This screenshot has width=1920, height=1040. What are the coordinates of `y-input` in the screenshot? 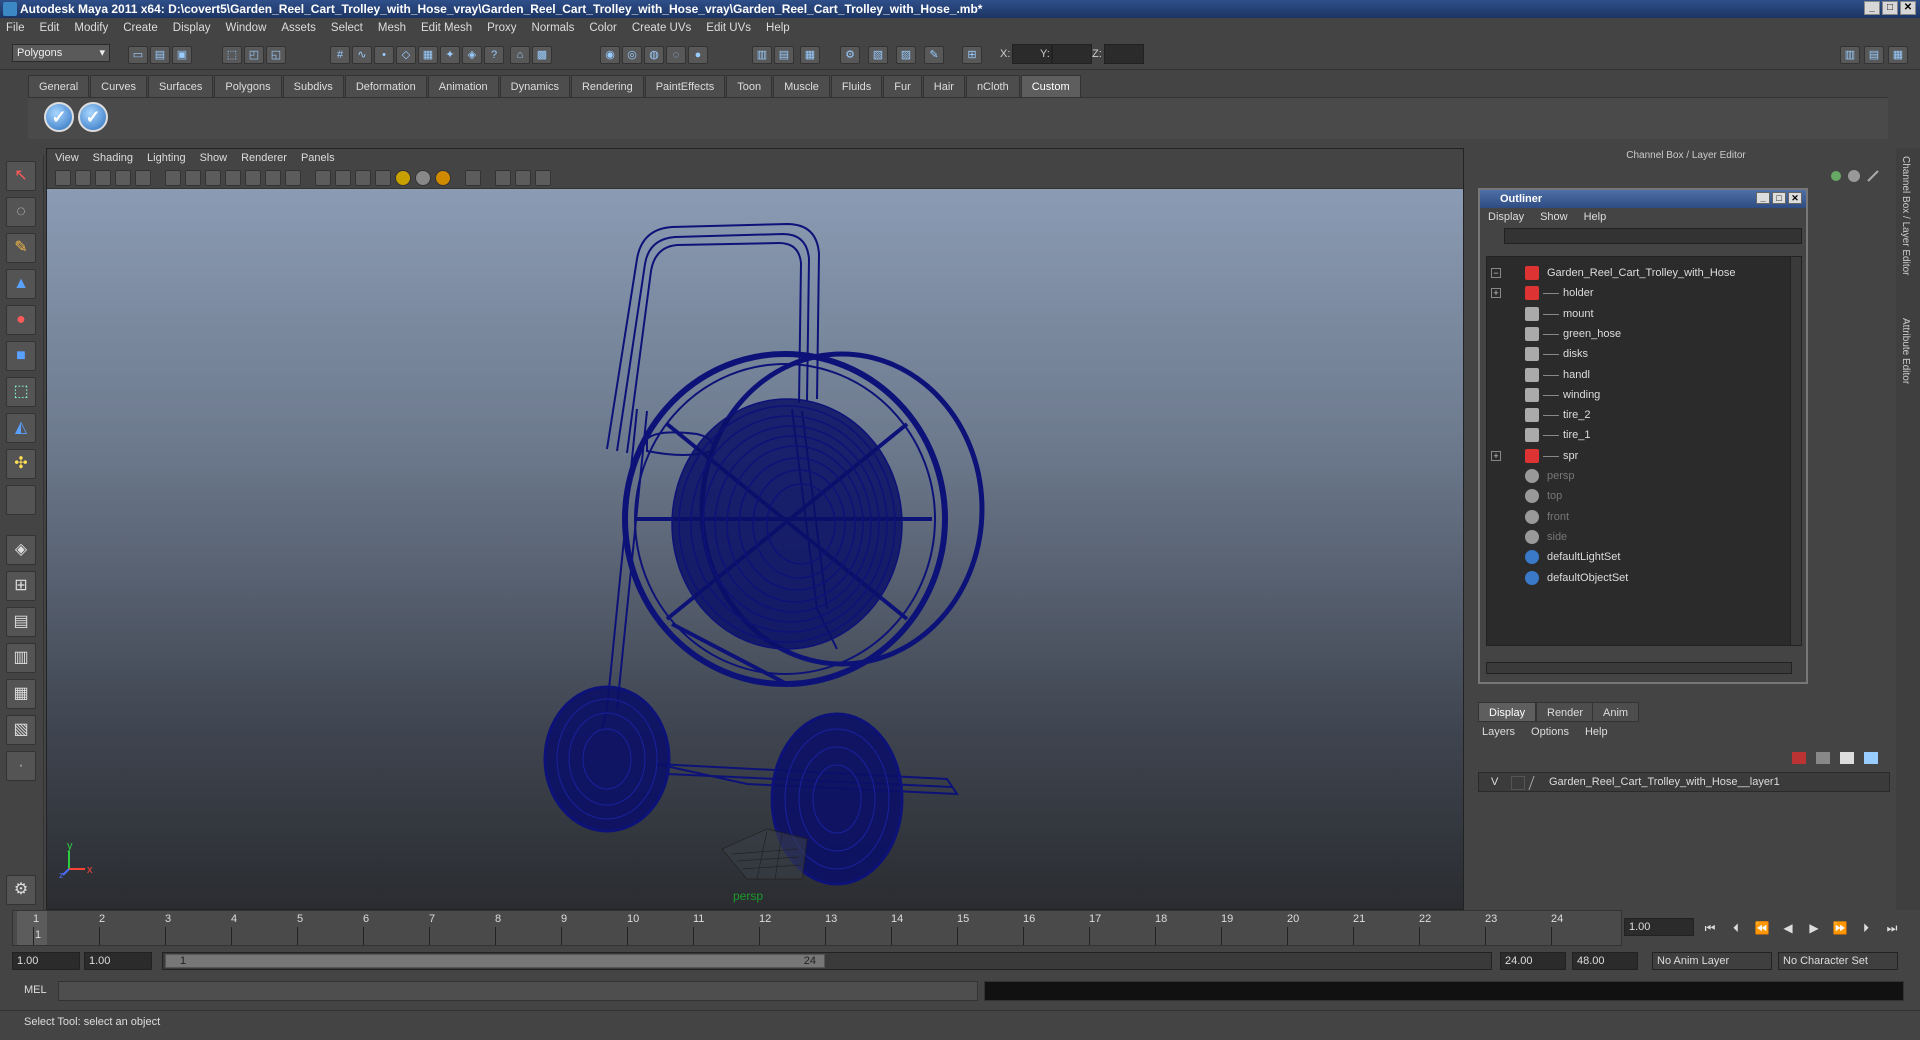 It's located at (1072, 54).